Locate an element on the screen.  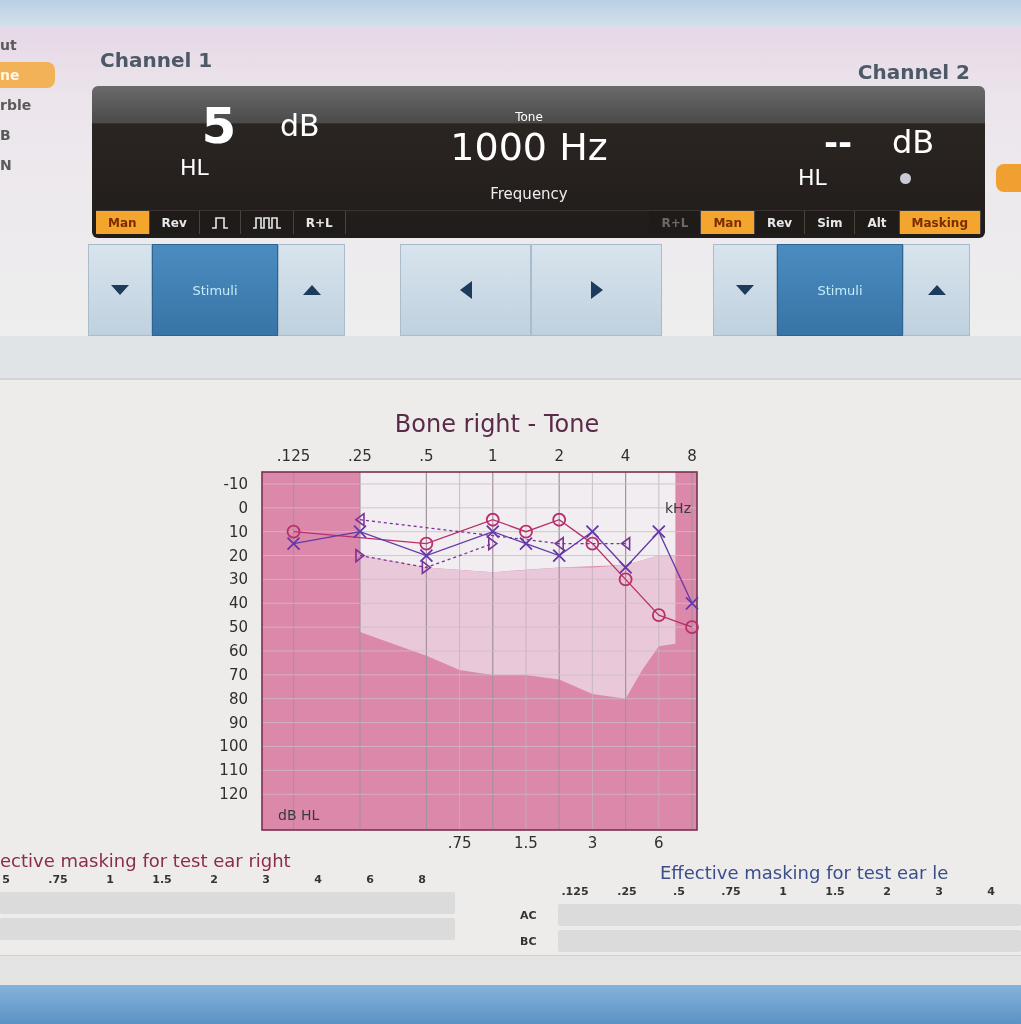
masking-title: ective masking for test ear right is located at coordinates (146, 861).